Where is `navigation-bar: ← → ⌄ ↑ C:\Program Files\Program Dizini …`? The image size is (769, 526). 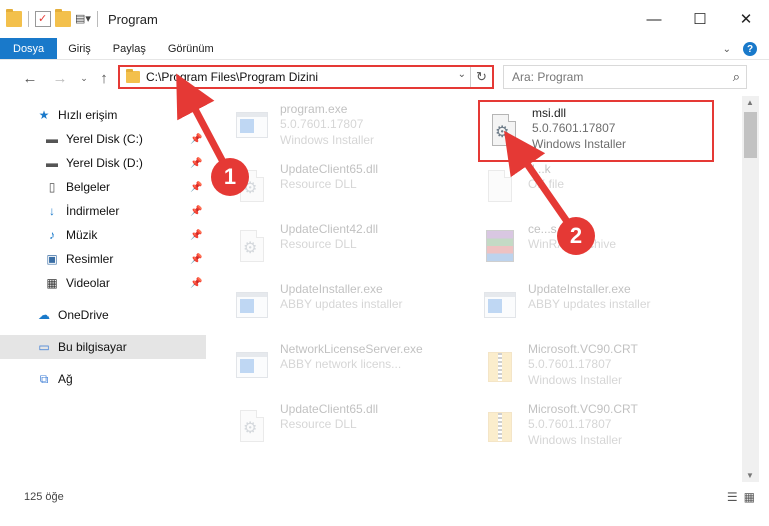
navigation-bar: ← → ⌄ ↑ C:\Program Files\Program Dizini … is located at coordinates (384, 78).